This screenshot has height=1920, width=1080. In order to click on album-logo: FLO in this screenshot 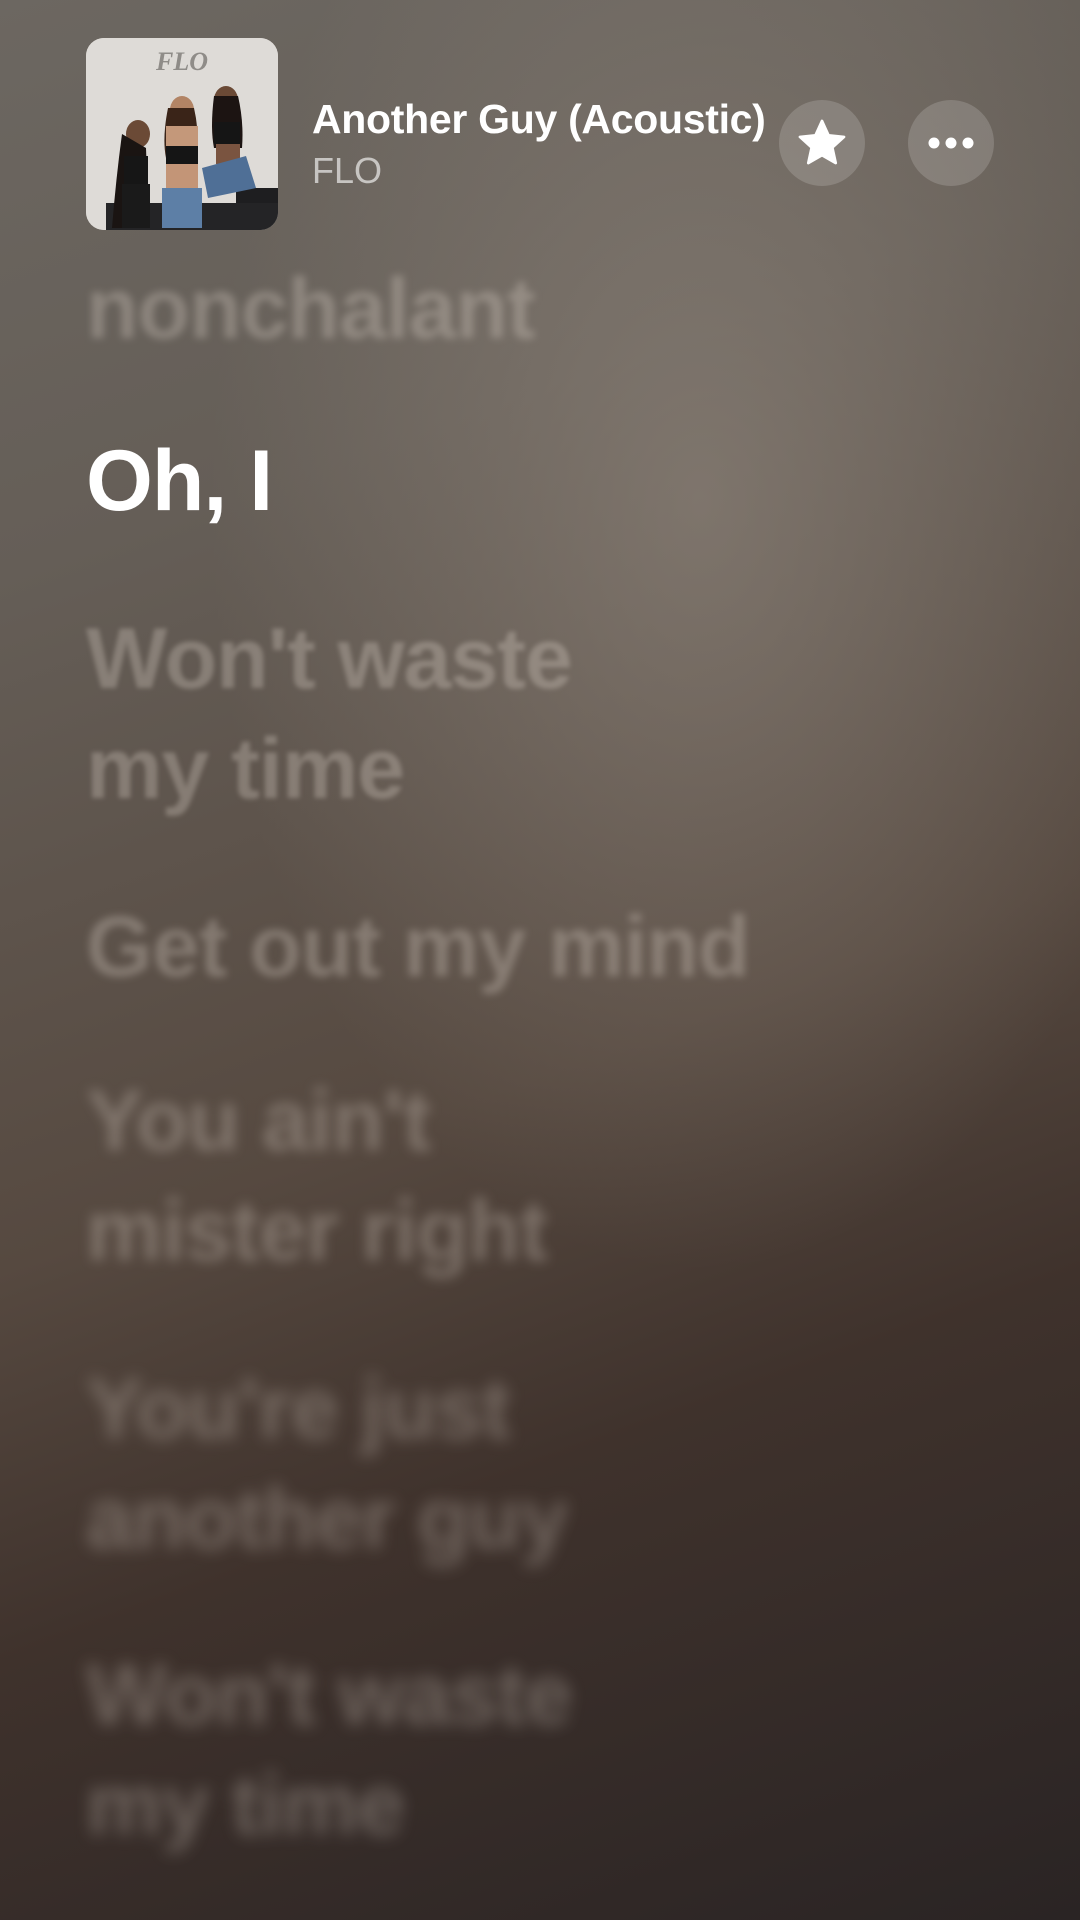, I will do `click(181, 61)`.